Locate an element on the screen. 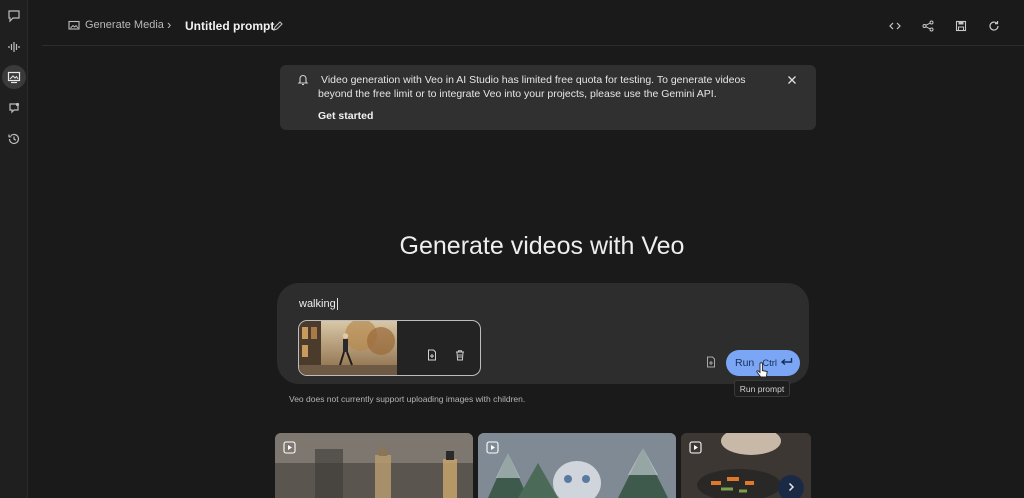 The height and width of the screenshot is (498, 1024). share-icon is located at coordinates (928, 28).